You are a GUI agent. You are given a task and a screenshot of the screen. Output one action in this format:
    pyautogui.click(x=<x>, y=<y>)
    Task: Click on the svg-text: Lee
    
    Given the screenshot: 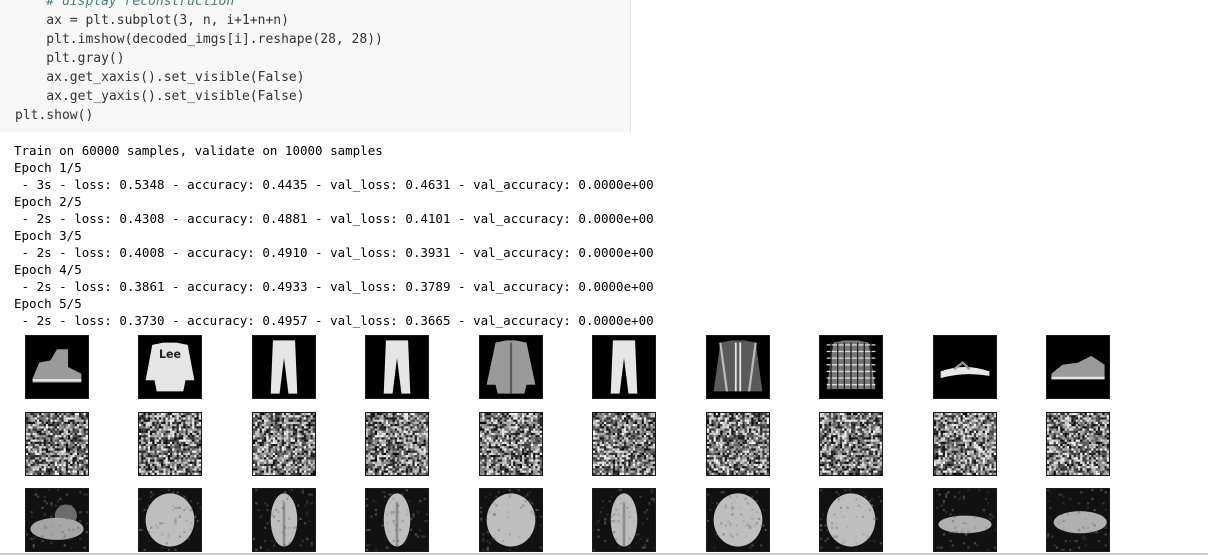 What is the action you would take?
    pyautogui.click(x=170, y=354)
    